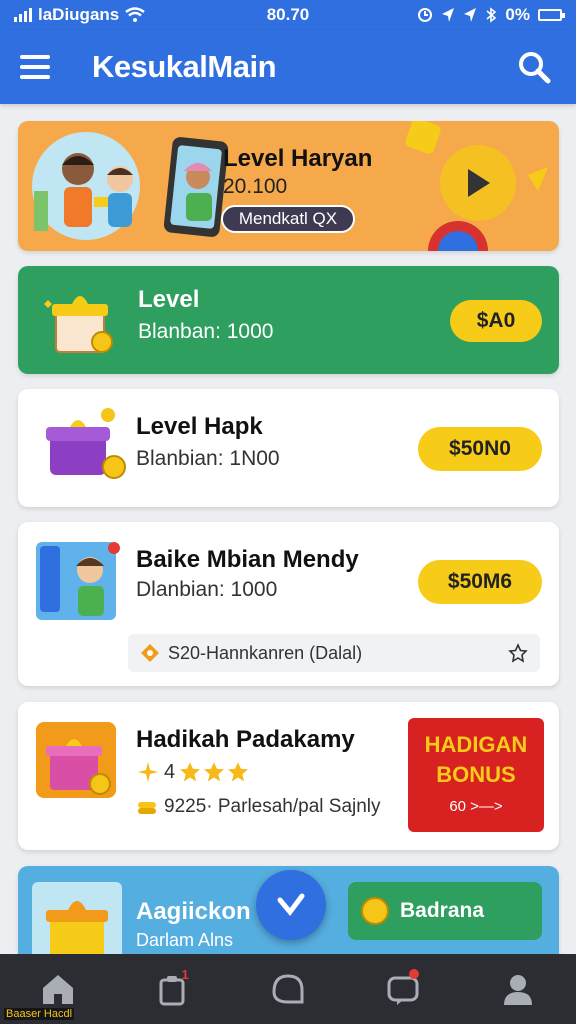 Image resolution: width=576 pixels, height=1024 pixels. What do you see at coordinates (480, 582) in the screenshot?
I see `claim-button: $50M6` at bounding box center [480, 582].